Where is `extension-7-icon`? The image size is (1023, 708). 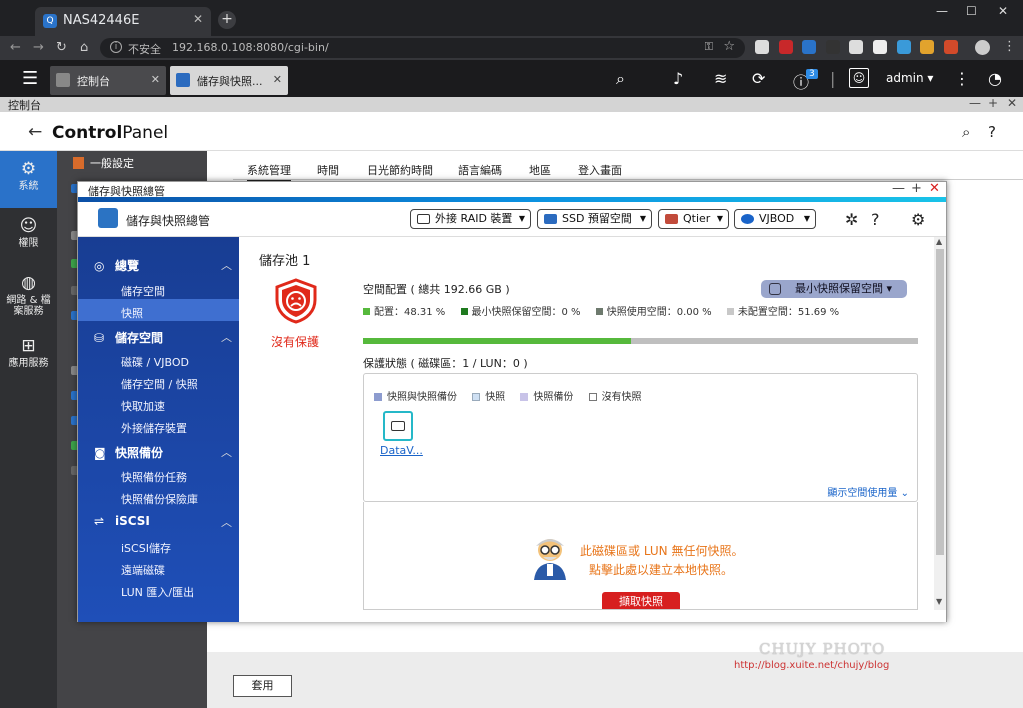
extension-7-icon is located at coordinates (904, 47).